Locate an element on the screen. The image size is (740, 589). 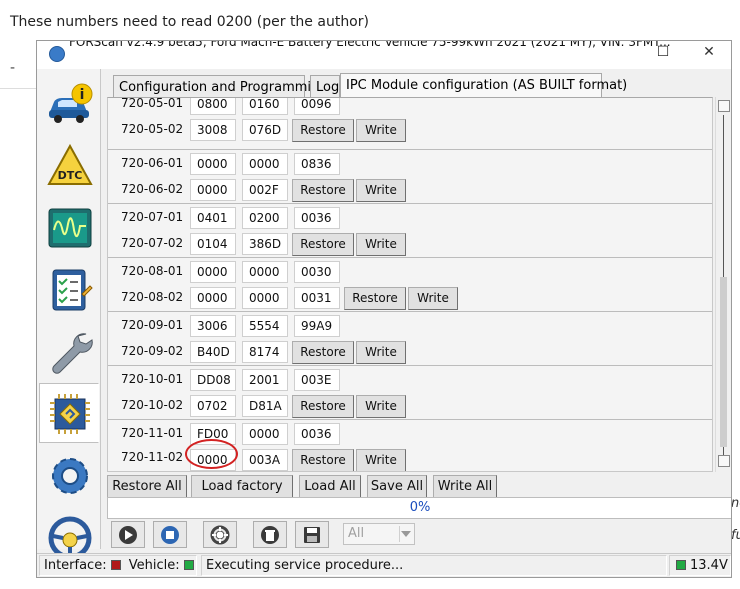
value-cell: DD08 is located at coordinates (213, 380).